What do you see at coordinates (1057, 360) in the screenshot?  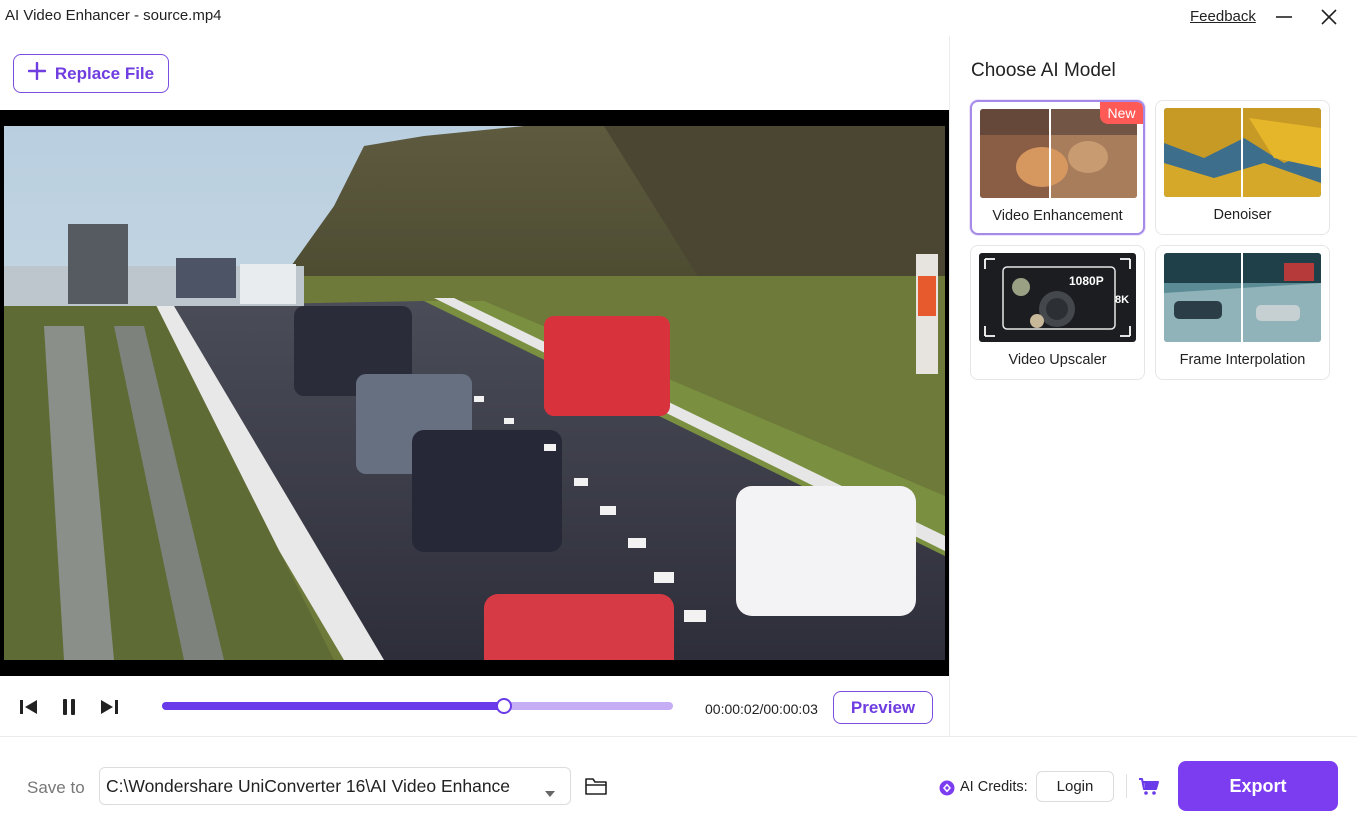 I see `model-card-label: Video Upscaler` at bounding box center [1057, 360].